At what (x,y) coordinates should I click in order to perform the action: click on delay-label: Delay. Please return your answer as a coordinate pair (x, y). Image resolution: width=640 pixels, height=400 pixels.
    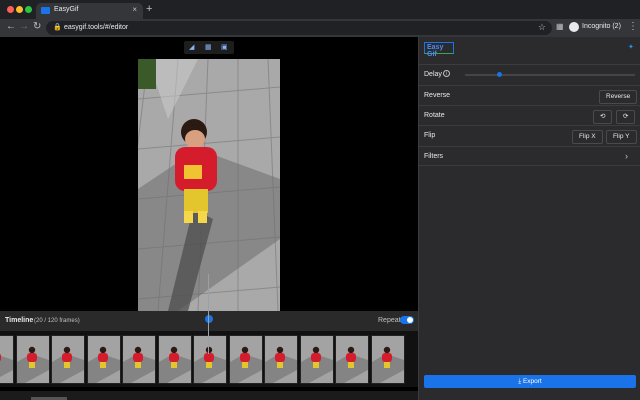
    Looking at the image, I should click on (433, 74).